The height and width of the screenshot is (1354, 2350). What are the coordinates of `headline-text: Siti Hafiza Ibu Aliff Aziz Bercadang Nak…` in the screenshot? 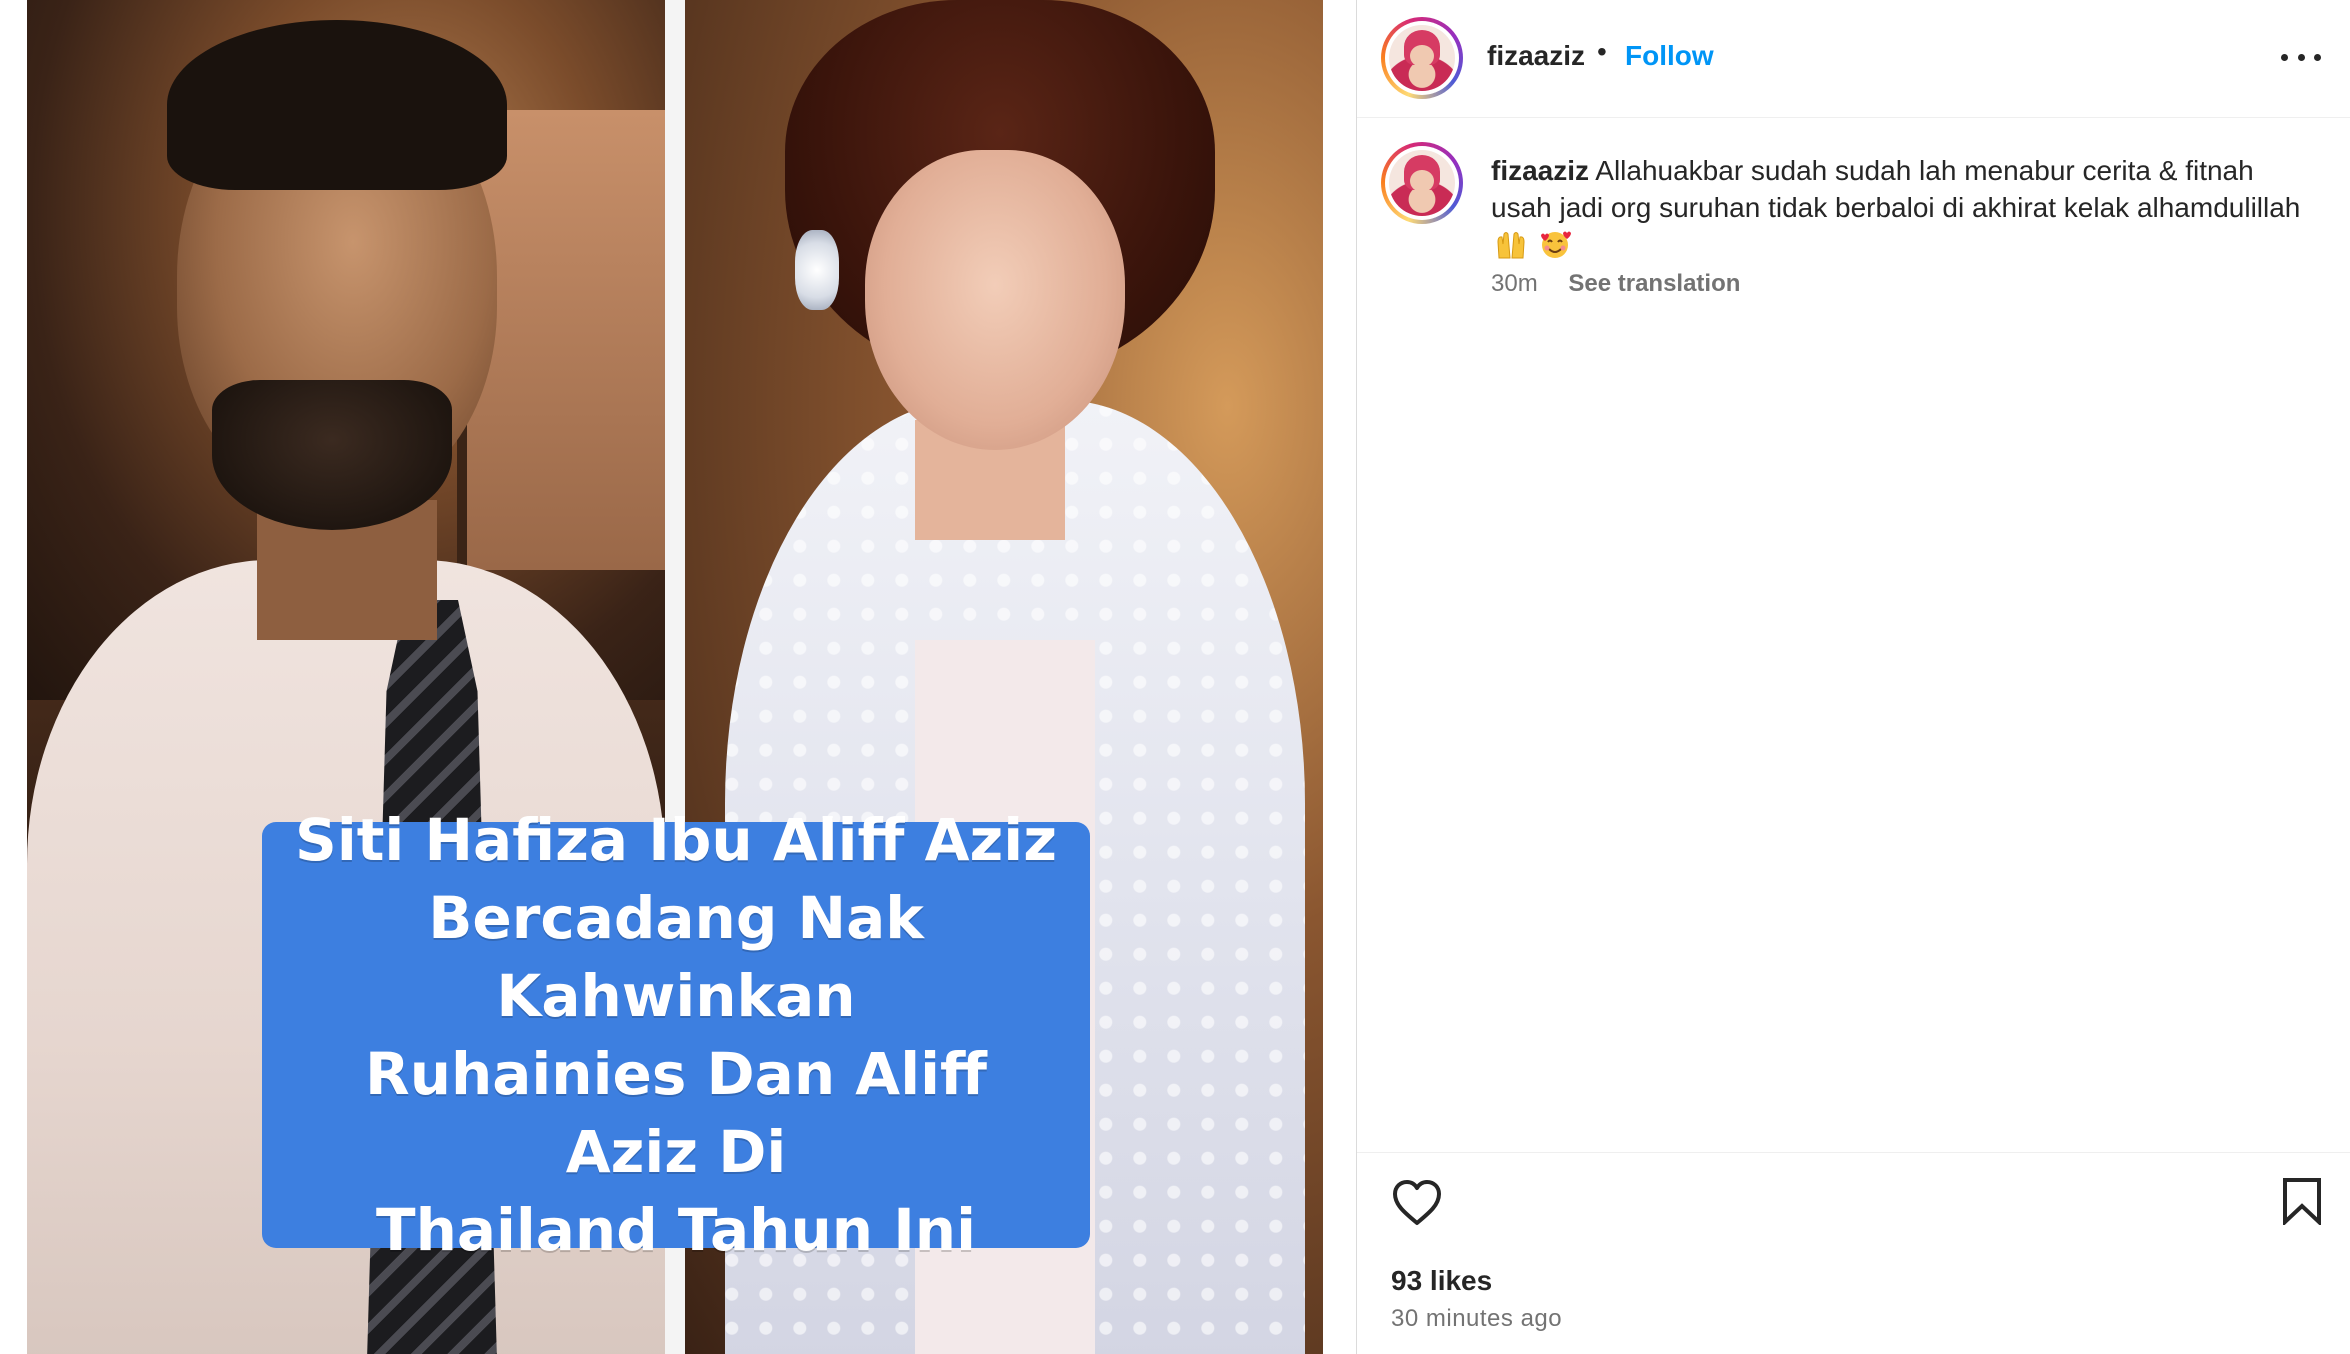 It's located at (676, 1035).